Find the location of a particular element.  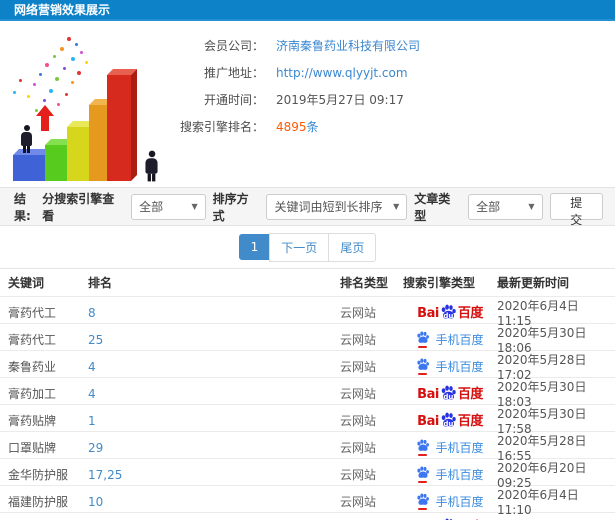

keyword-cell: 口罩贴牌 is located at coordinates (32, 448).